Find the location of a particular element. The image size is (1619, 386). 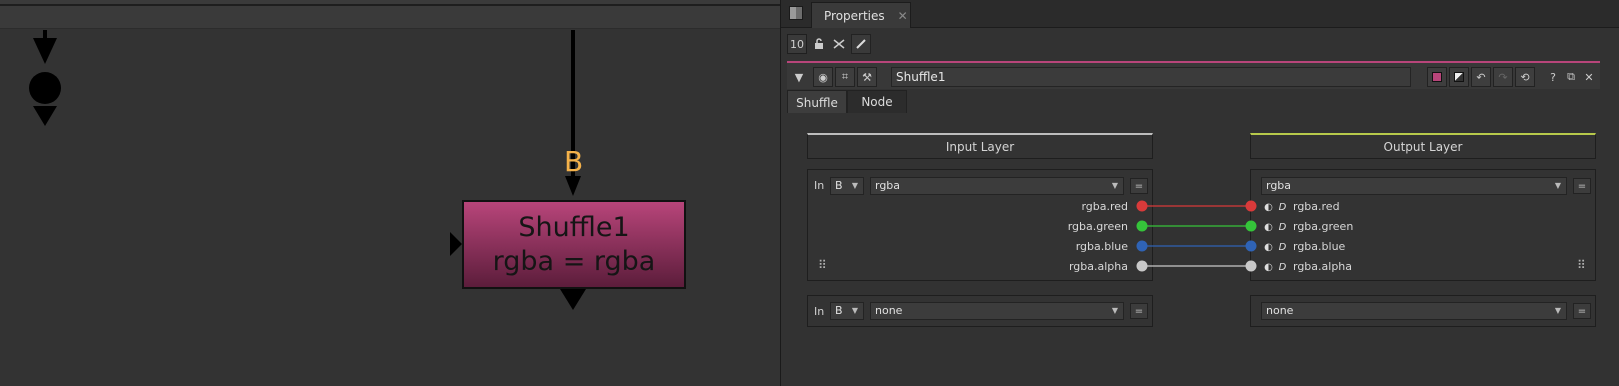

tab-properties: Properties ✕ is located at coordinates (861, 15).